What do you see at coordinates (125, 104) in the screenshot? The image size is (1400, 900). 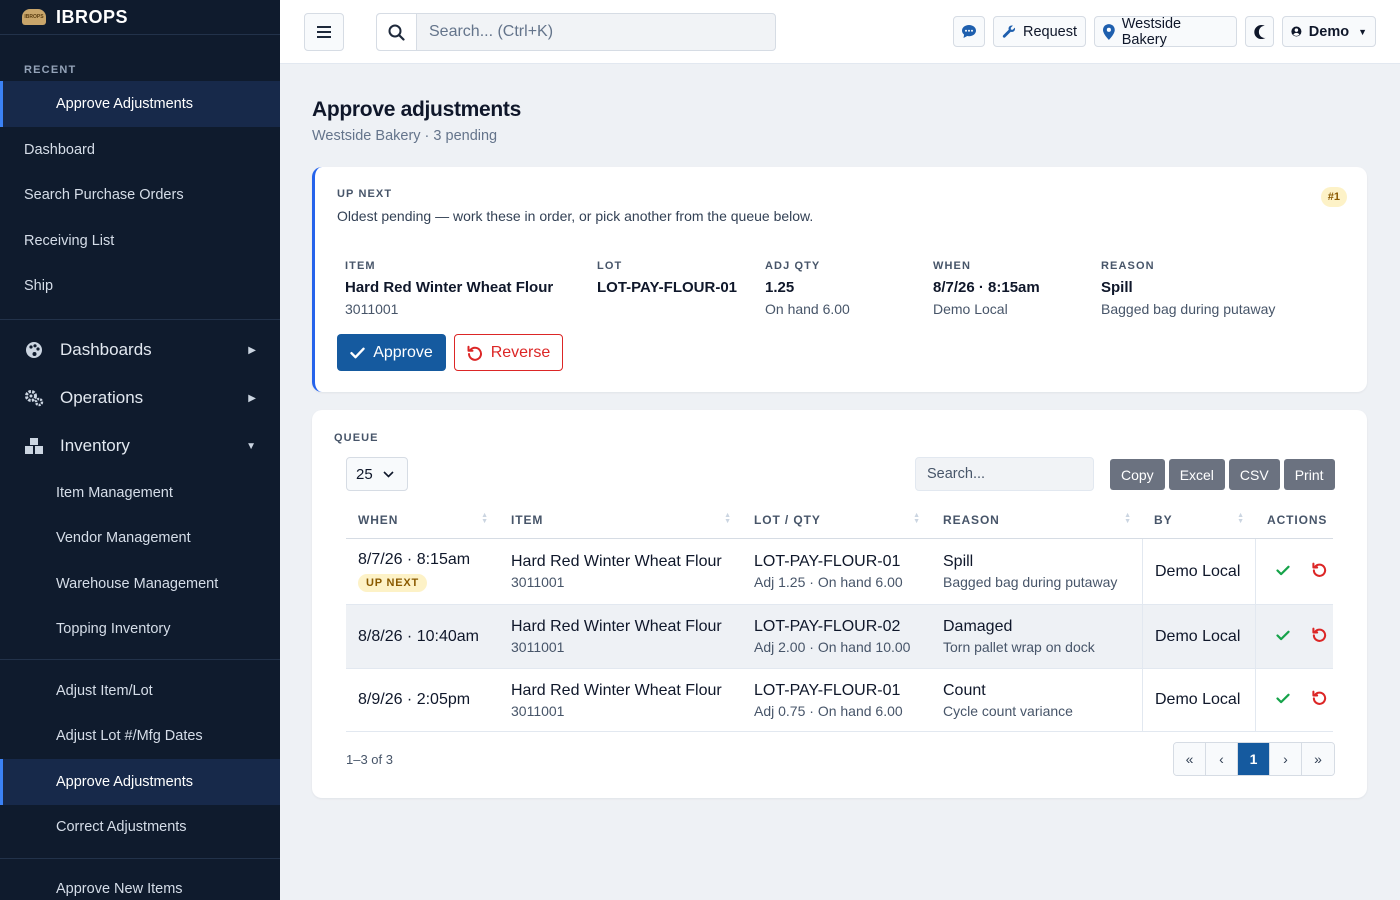 I see `sidebar-item-label: Approve Adjustments` at bounding box center [125, 104].